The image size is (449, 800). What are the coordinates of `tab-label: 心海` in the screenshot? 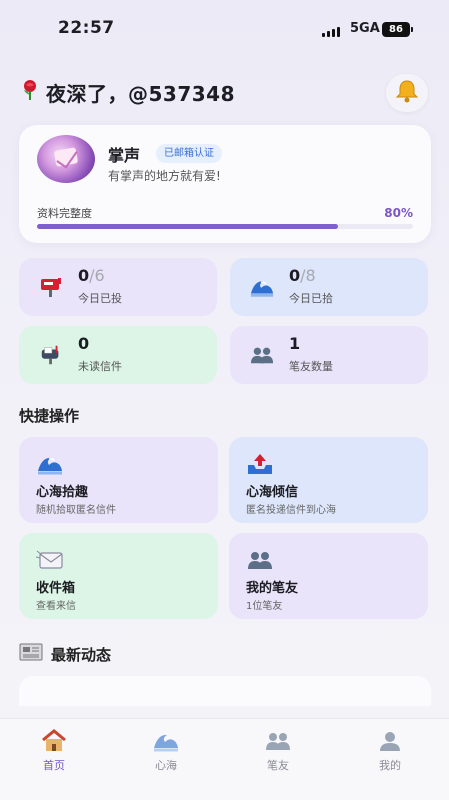 It's located at (166, 765).